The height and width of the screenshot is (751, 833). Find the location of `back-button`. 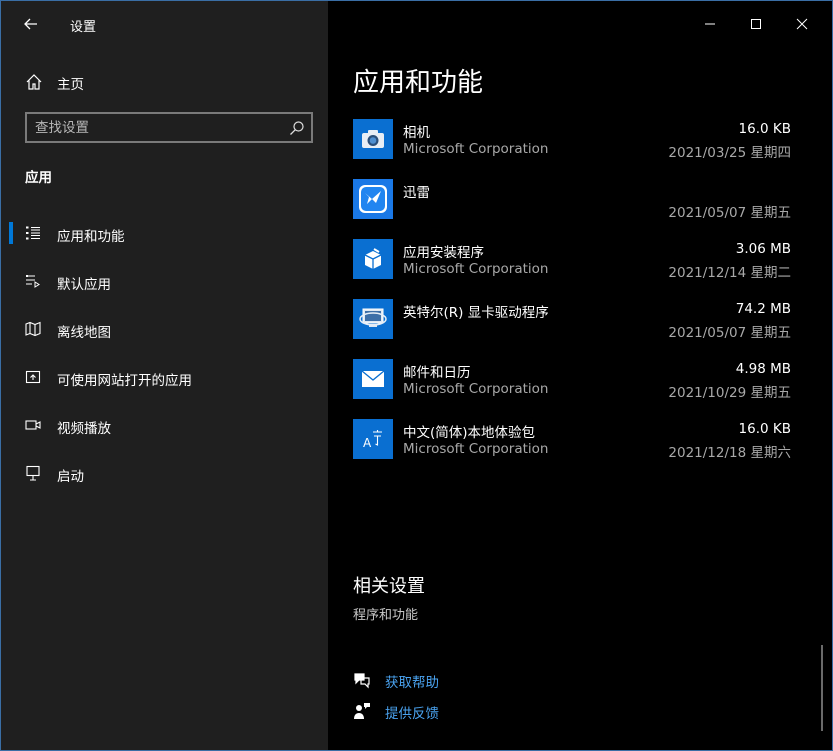

back-button is located at coordinates (31, 24).